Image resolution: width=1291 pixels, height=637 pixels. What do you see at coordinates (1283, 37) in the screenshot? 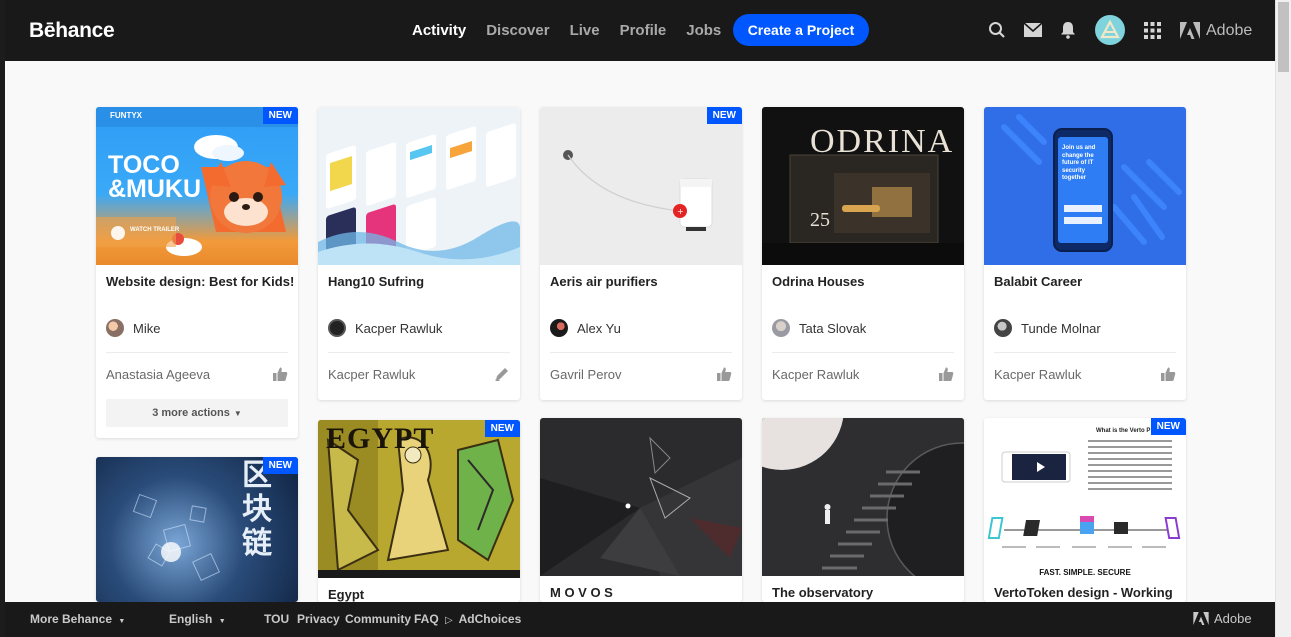
I see `scrollbar-thumb` at bounding box center [1283, 37].